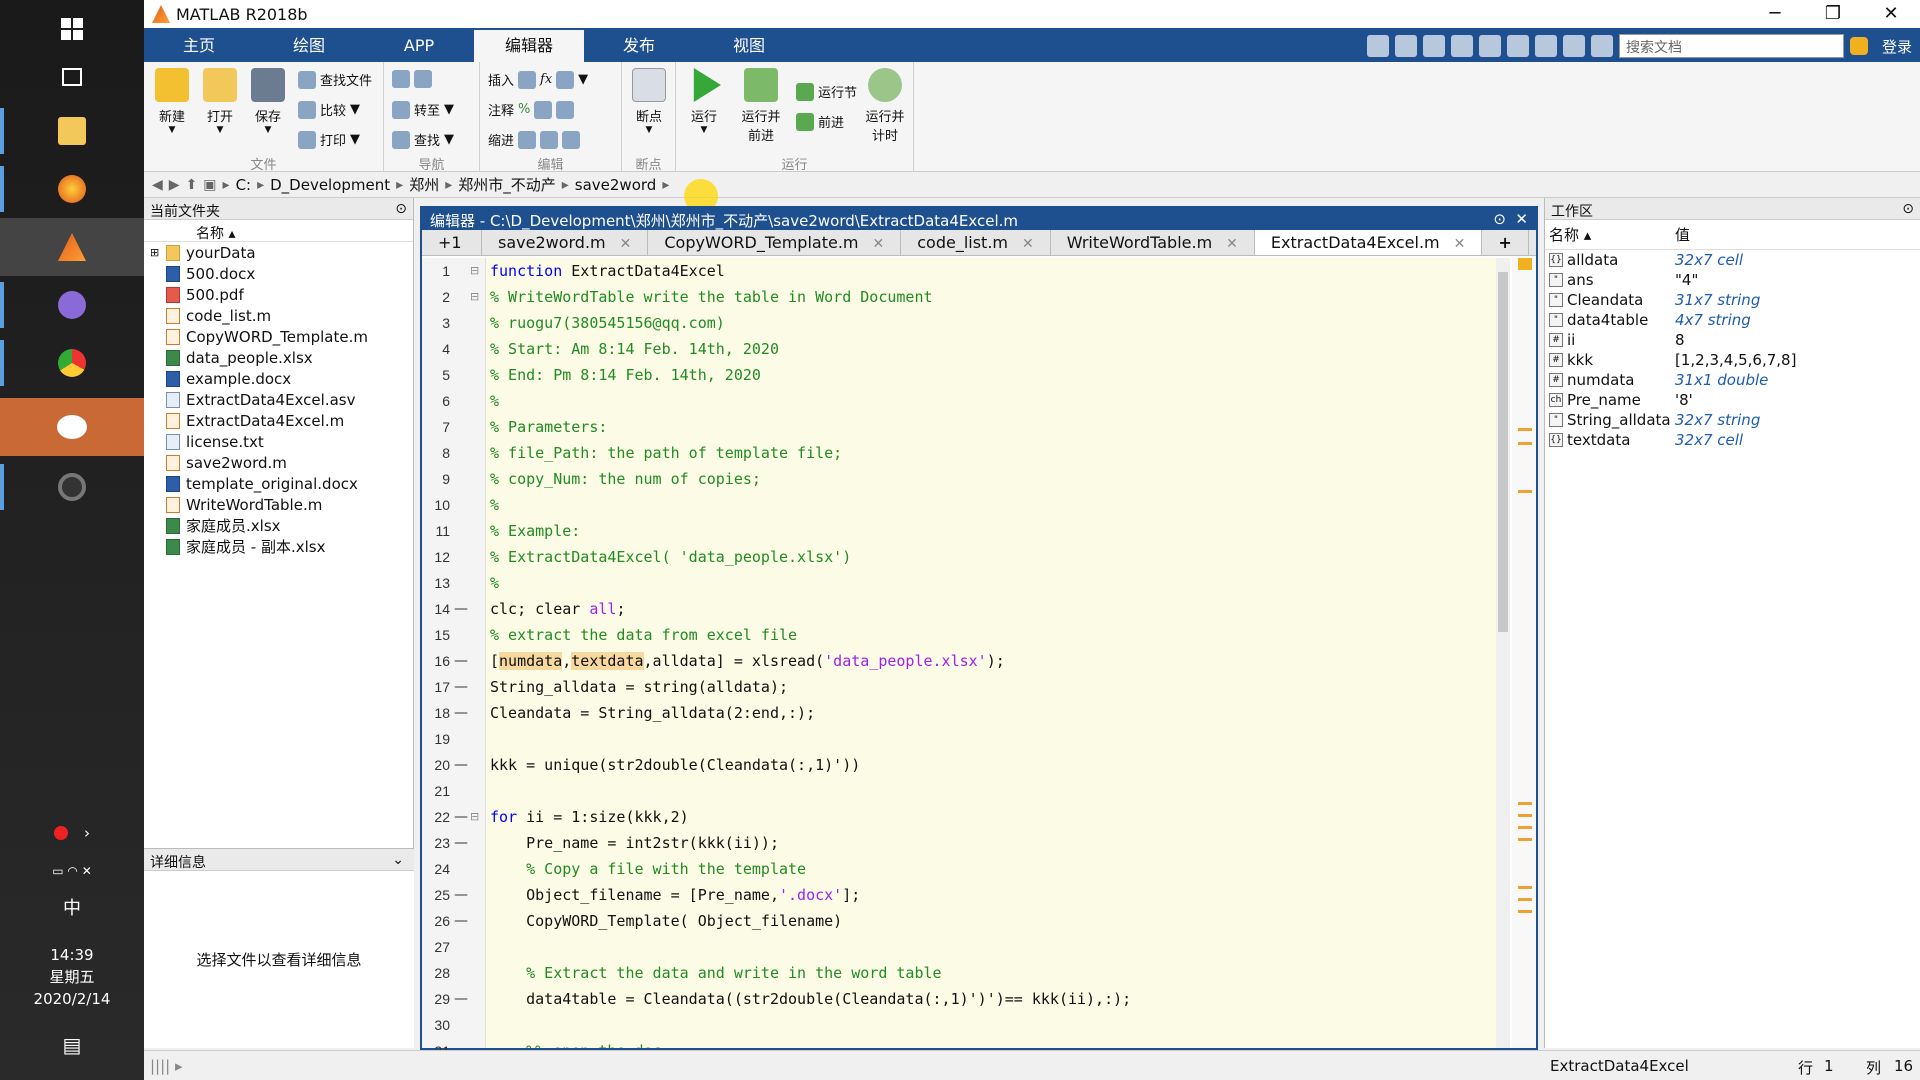 This screenshot has width=1920, height=1080. What do you see at coordinates (72, 977) in the screenshot?
I see `taskbar-clock: 14:39 星期五 2020/2/14` at bounding box center [72, 977].